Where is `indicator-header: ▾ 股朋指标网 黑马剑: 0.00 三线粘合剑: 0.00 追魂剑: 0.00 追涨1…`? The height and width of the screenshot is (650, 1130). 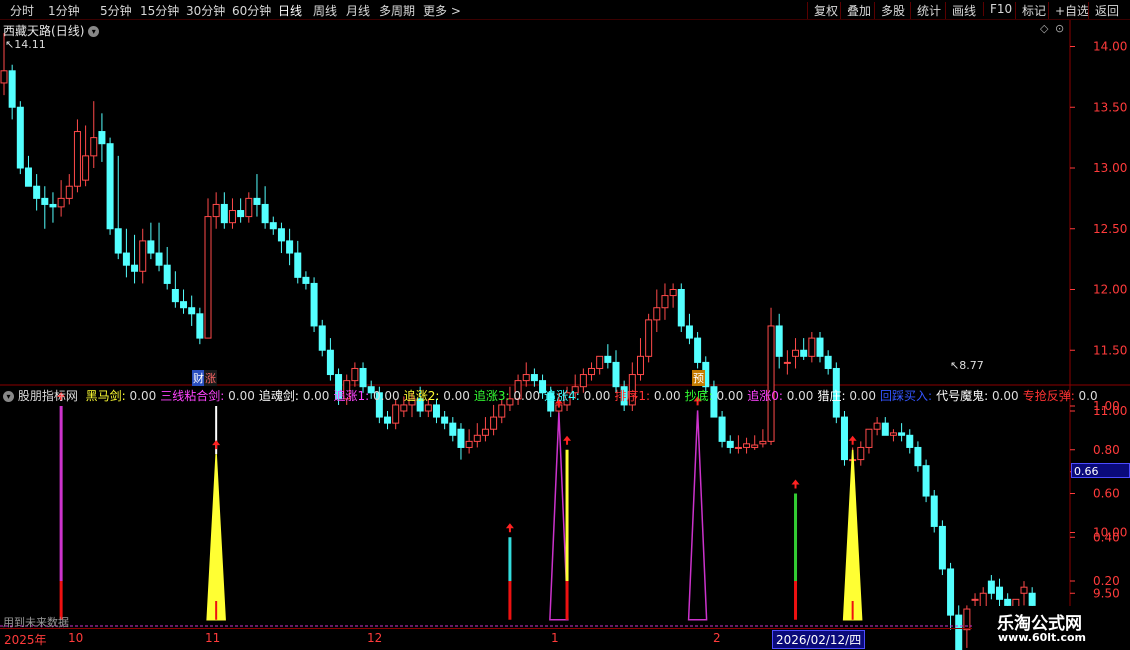 indicator-header: ▾ 股朋指标网 黑马剑: 0.00 三线粘合剑: 0.00 追魂剑: 0.00 追涨1… is located at coordinates (550, 395).